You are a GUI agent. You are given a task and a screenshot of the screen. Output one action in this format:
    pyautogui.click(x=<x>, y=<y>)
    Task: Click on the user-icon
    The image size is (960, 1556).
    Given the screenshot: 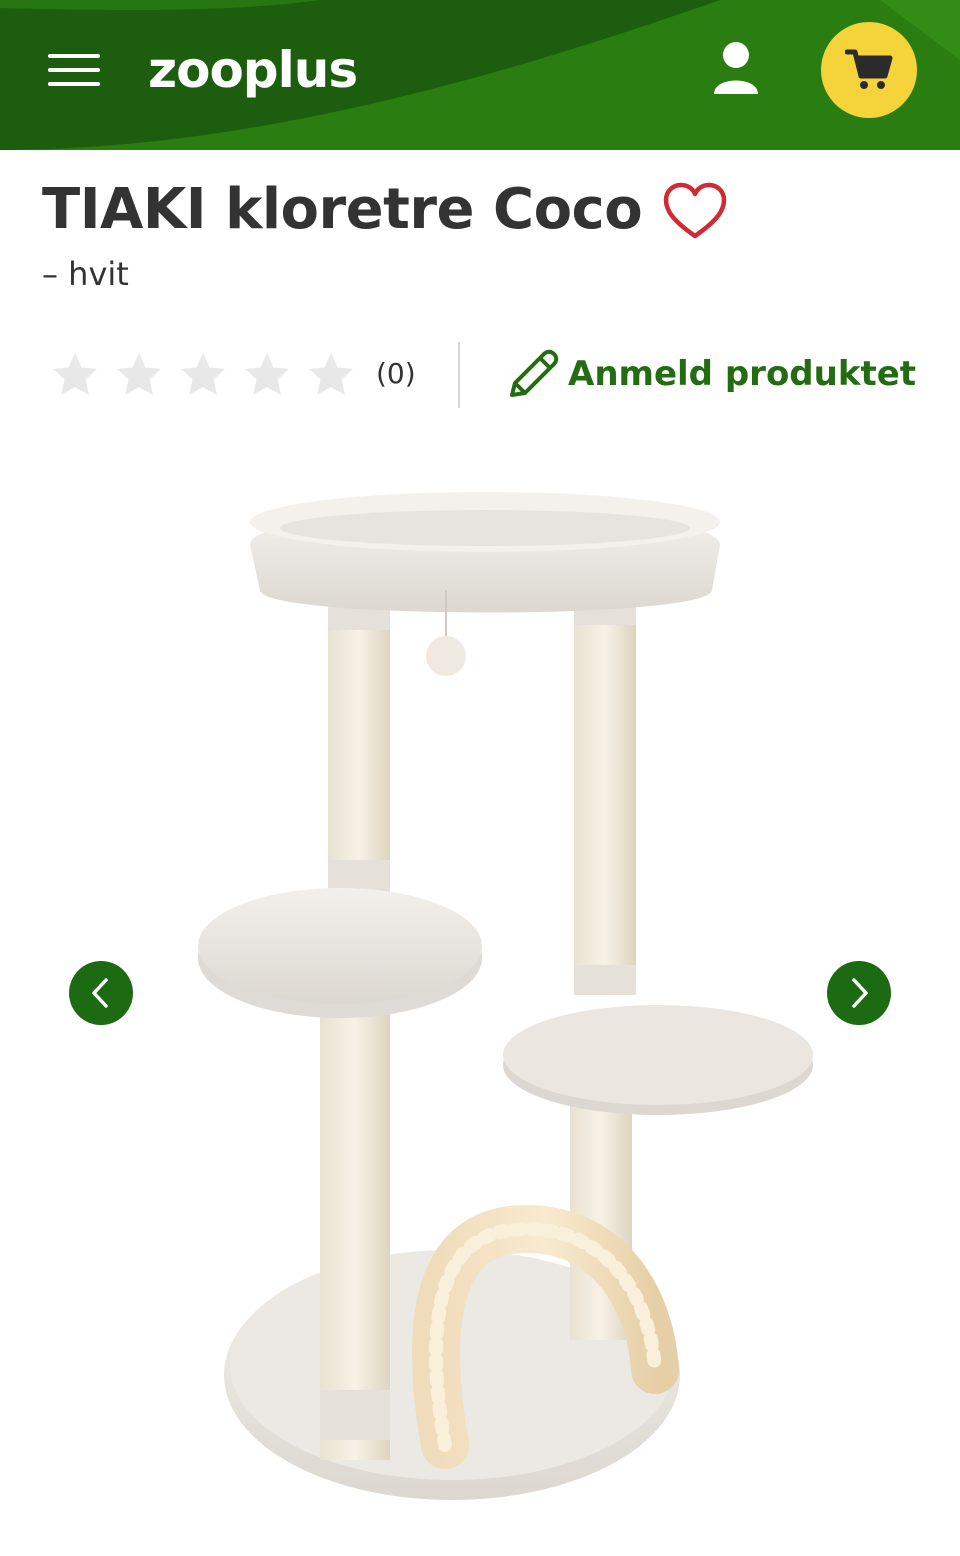 What is the action you would take?
    pyautogui.click(x=736, y=68)
    